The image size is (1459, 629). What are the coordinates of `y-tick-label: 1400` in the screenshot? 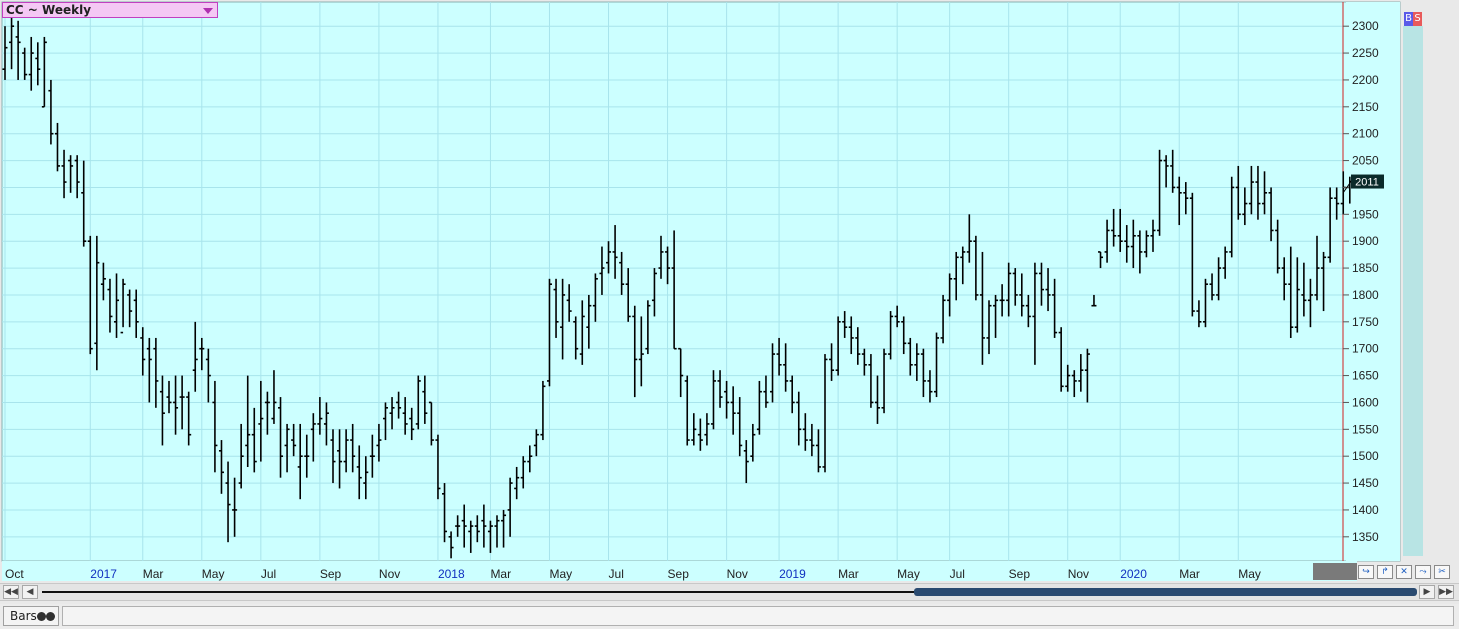 It's located at (1365, 510).